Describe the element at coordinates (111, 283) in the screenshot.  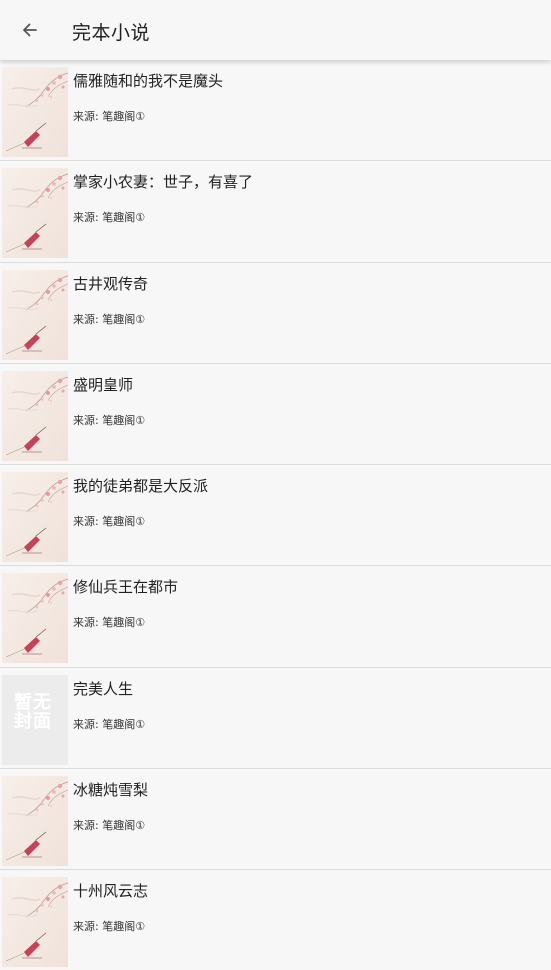
I see `book-title: 古井观传奇` at that location.